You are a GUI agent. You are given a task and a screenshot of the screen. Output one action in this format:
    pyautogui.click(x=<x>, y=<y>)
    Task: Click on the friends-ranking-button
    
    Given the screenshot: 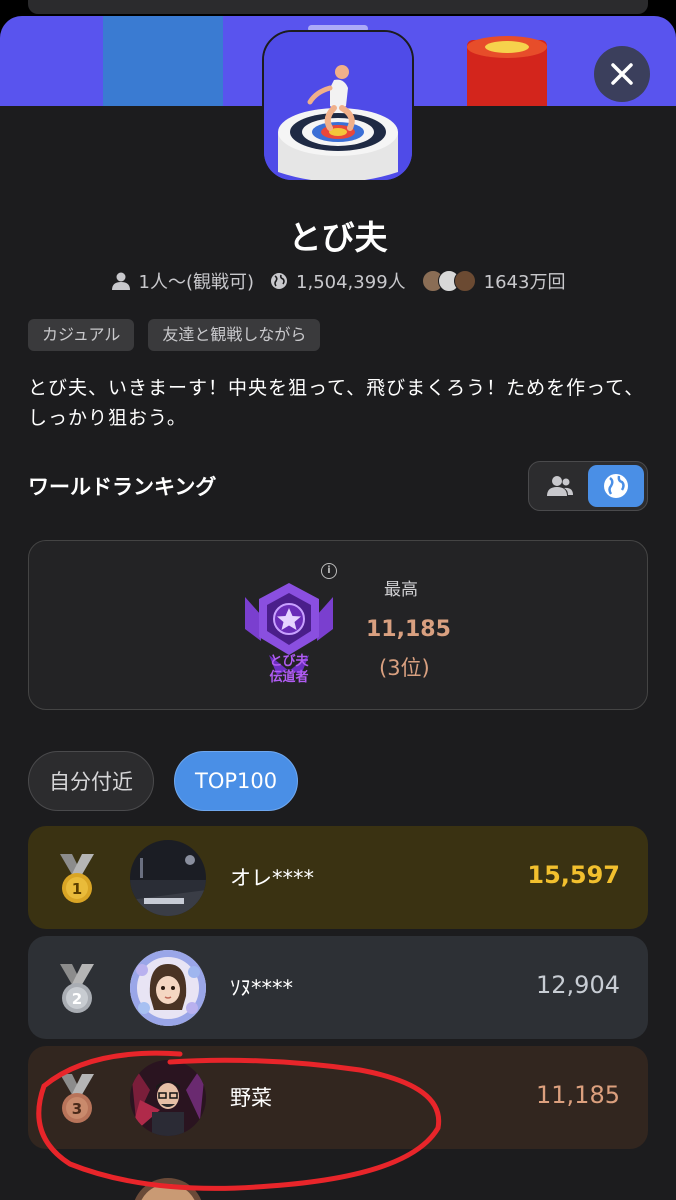 What is the action you would take?
    pyautogui.click(x=560, y=486)
    